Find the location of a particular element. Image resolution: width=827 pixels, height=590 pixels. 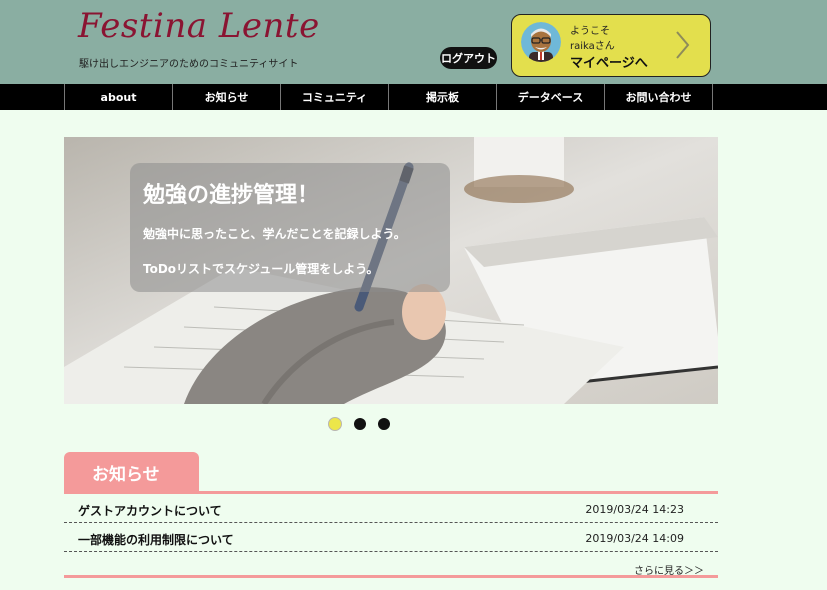

news-heading: お知らせ is located at coordinates (126, 475).